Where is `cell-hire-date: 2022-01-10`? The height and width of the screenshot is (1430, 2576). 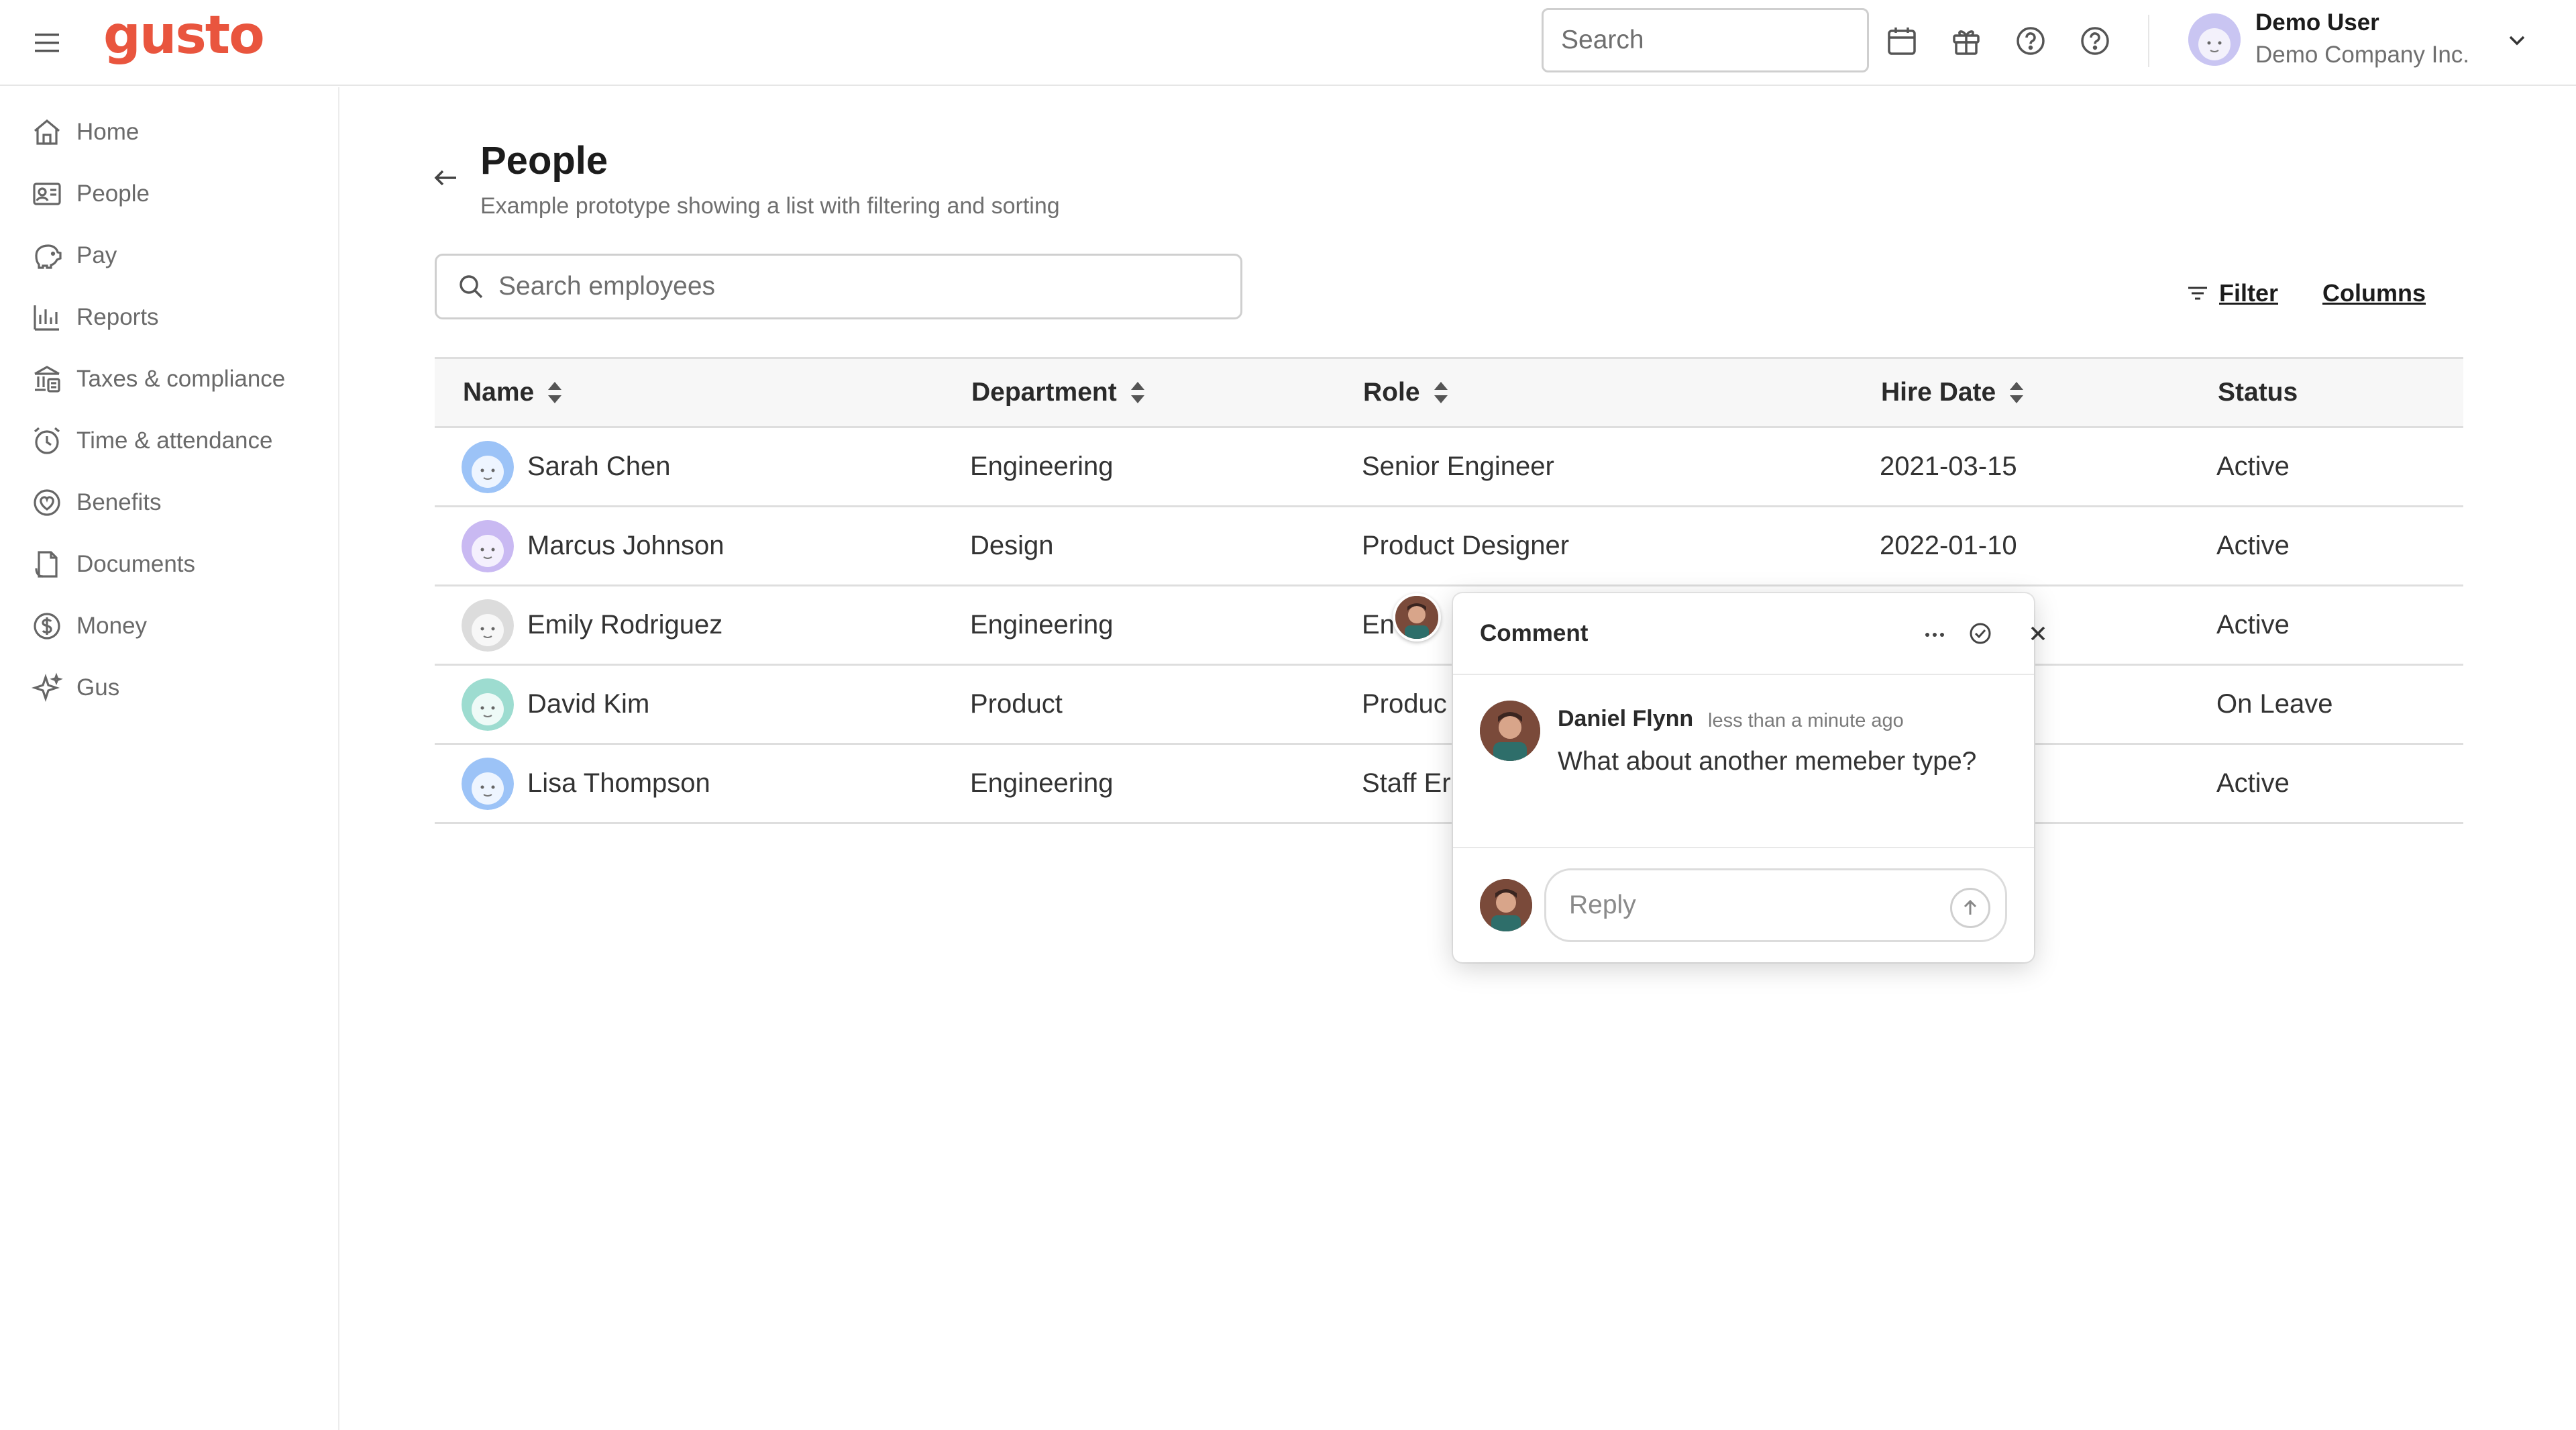 cell-hire-date: 2022-01-10 is located at coordinates (1948, 545).